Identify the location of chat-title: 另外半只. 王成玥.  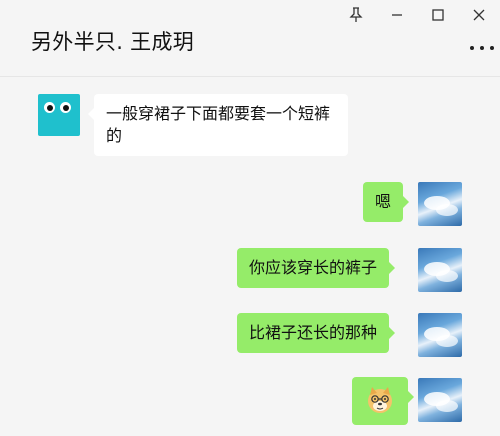
(113, 42).